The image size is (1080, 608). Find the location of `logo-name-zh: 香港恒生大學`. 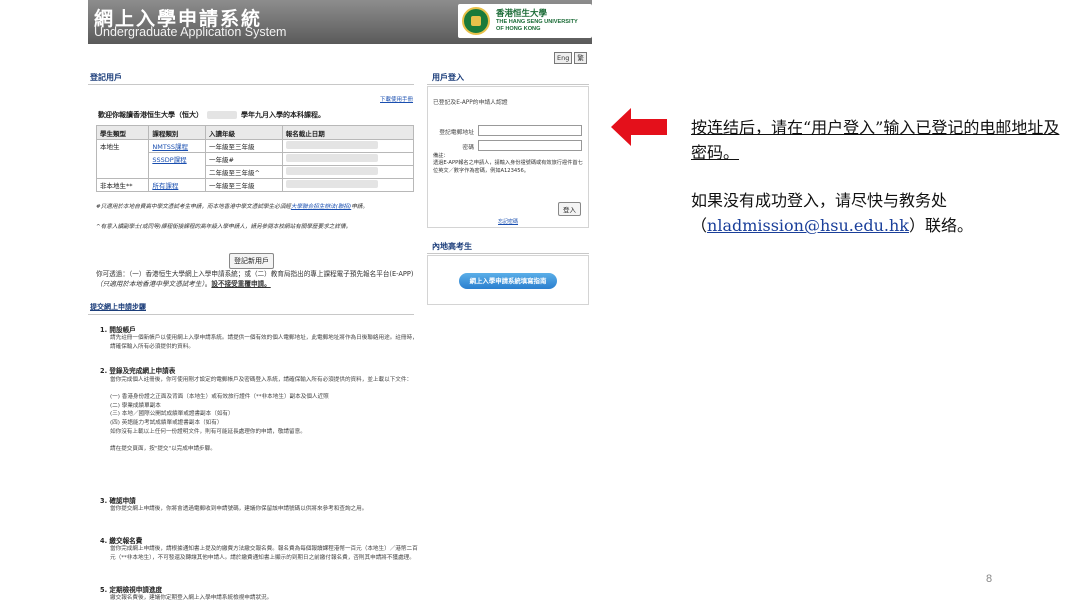

logo-name-zh: 香港恒生大學 is located at coordinates (522, 14).